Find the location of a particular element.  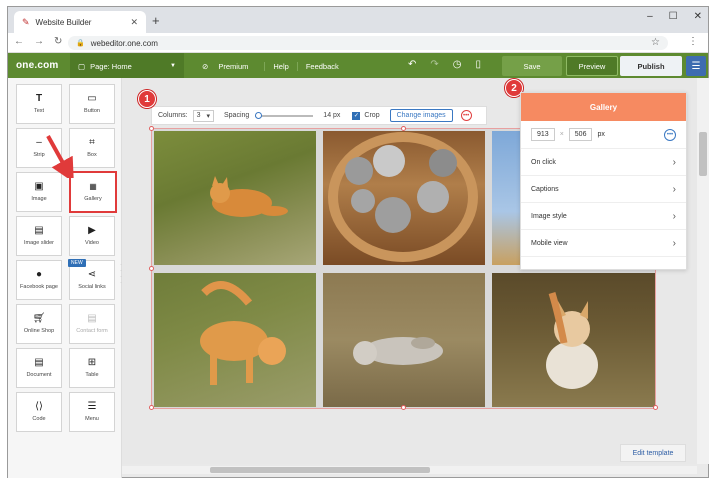

vertical-scroll-thumb is located at coordinates (703, 154).